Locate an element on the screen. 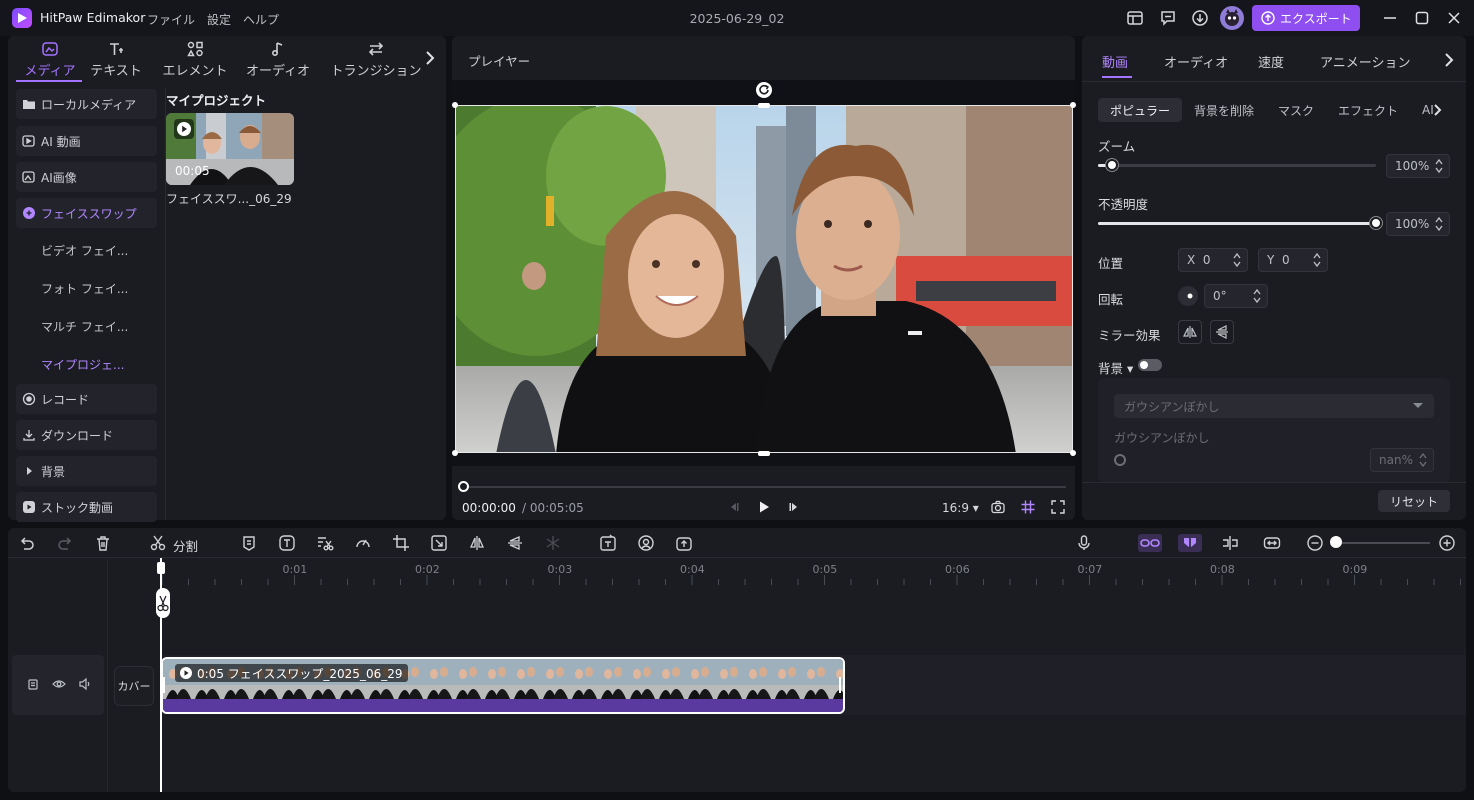 The width and height of the screenshot is (1474, 800). clip-trim-handle-right is located at coordinates (840, 685).